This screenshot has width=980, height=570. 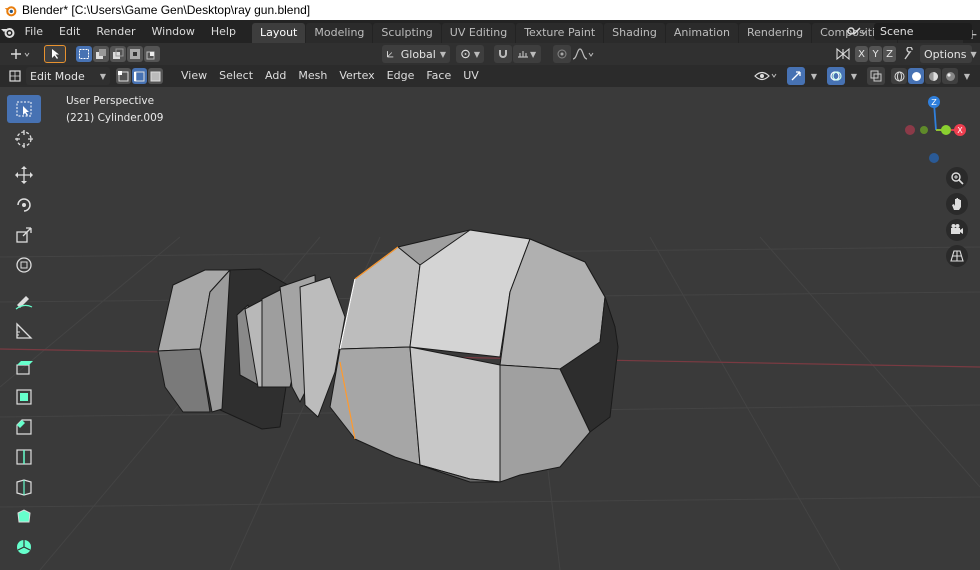 I want to click on menu-select: Select, so click(x=236, y=76).